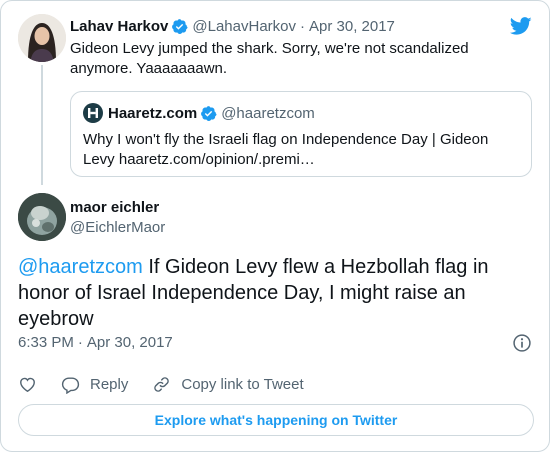 The image size is (550, 452). I want to click on author-name: maor eichler, so click(114, 207).